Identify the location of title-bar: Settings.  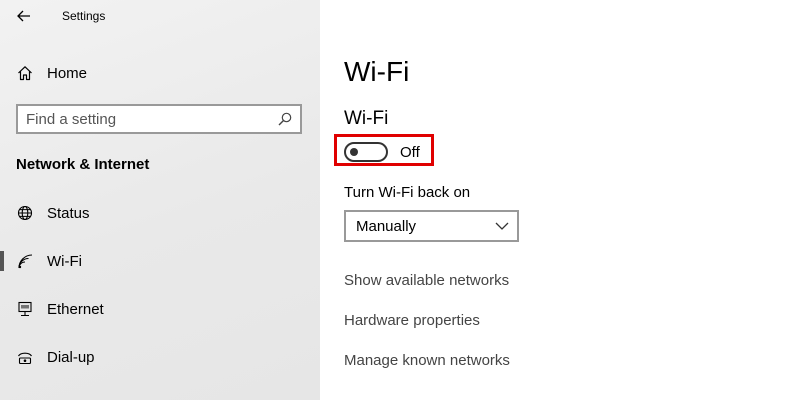
(160, 17).